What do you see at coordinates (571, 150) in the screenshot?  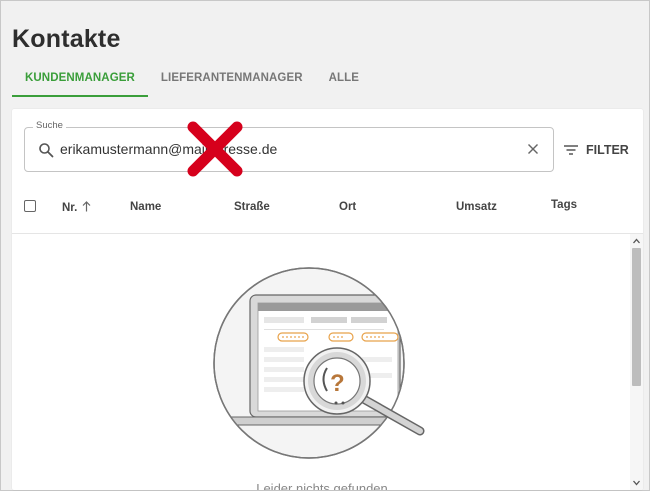 I see `filter-icon` at bounding box center [571, 150].